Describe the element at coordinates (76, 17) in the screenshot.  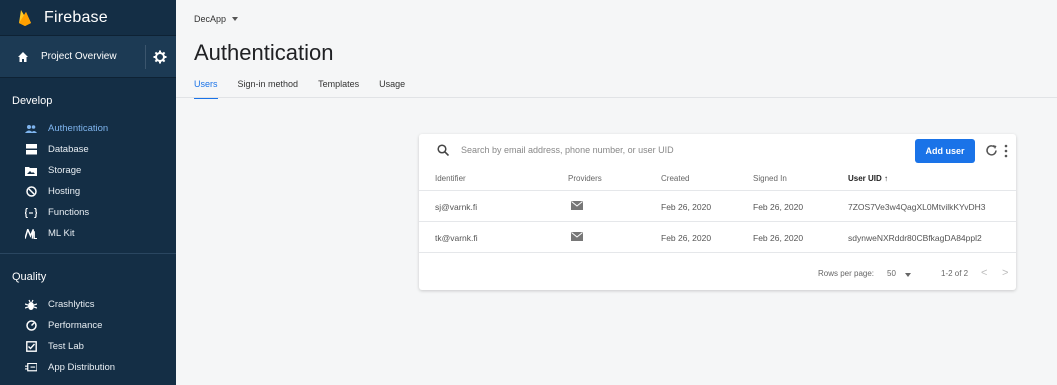
I see `brand-name: Firebase` at that location.